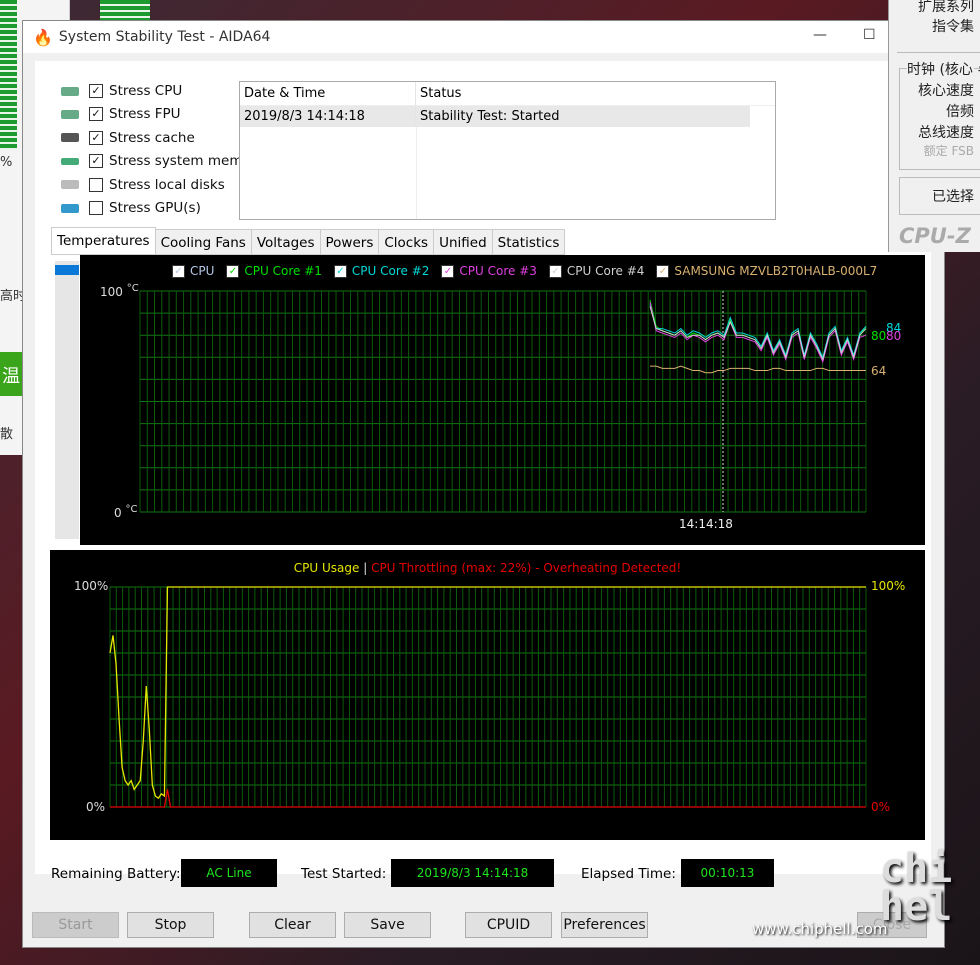  Describe the element at coordinates (820, 35) in the screenshot. I see `minimize-button: —` at that location.